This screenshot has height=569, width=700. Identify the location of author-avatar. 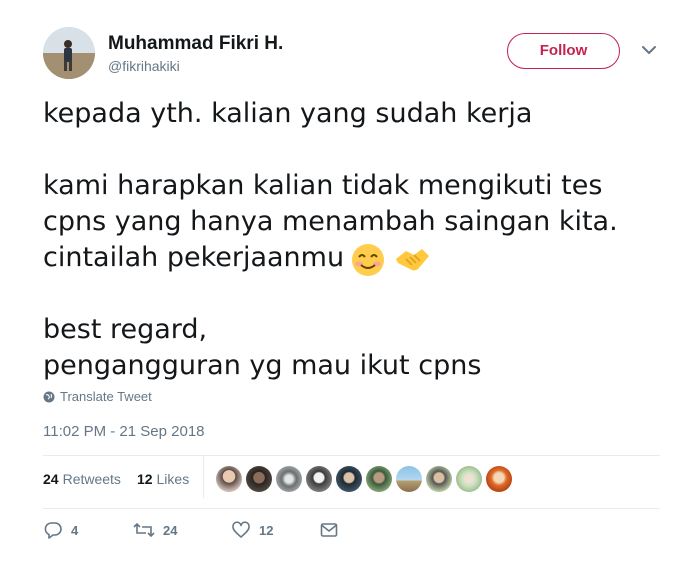
(69, 53).